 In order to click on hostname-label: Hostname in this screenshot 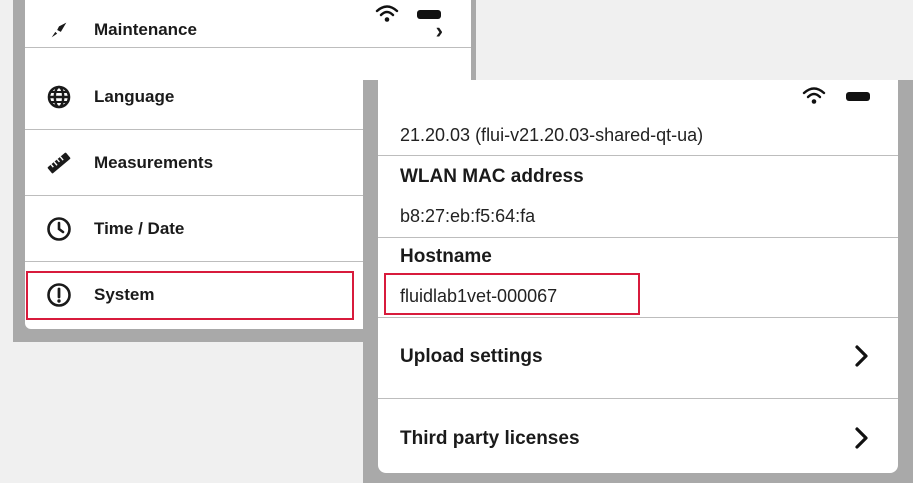, I will do `click(446, 256)`.